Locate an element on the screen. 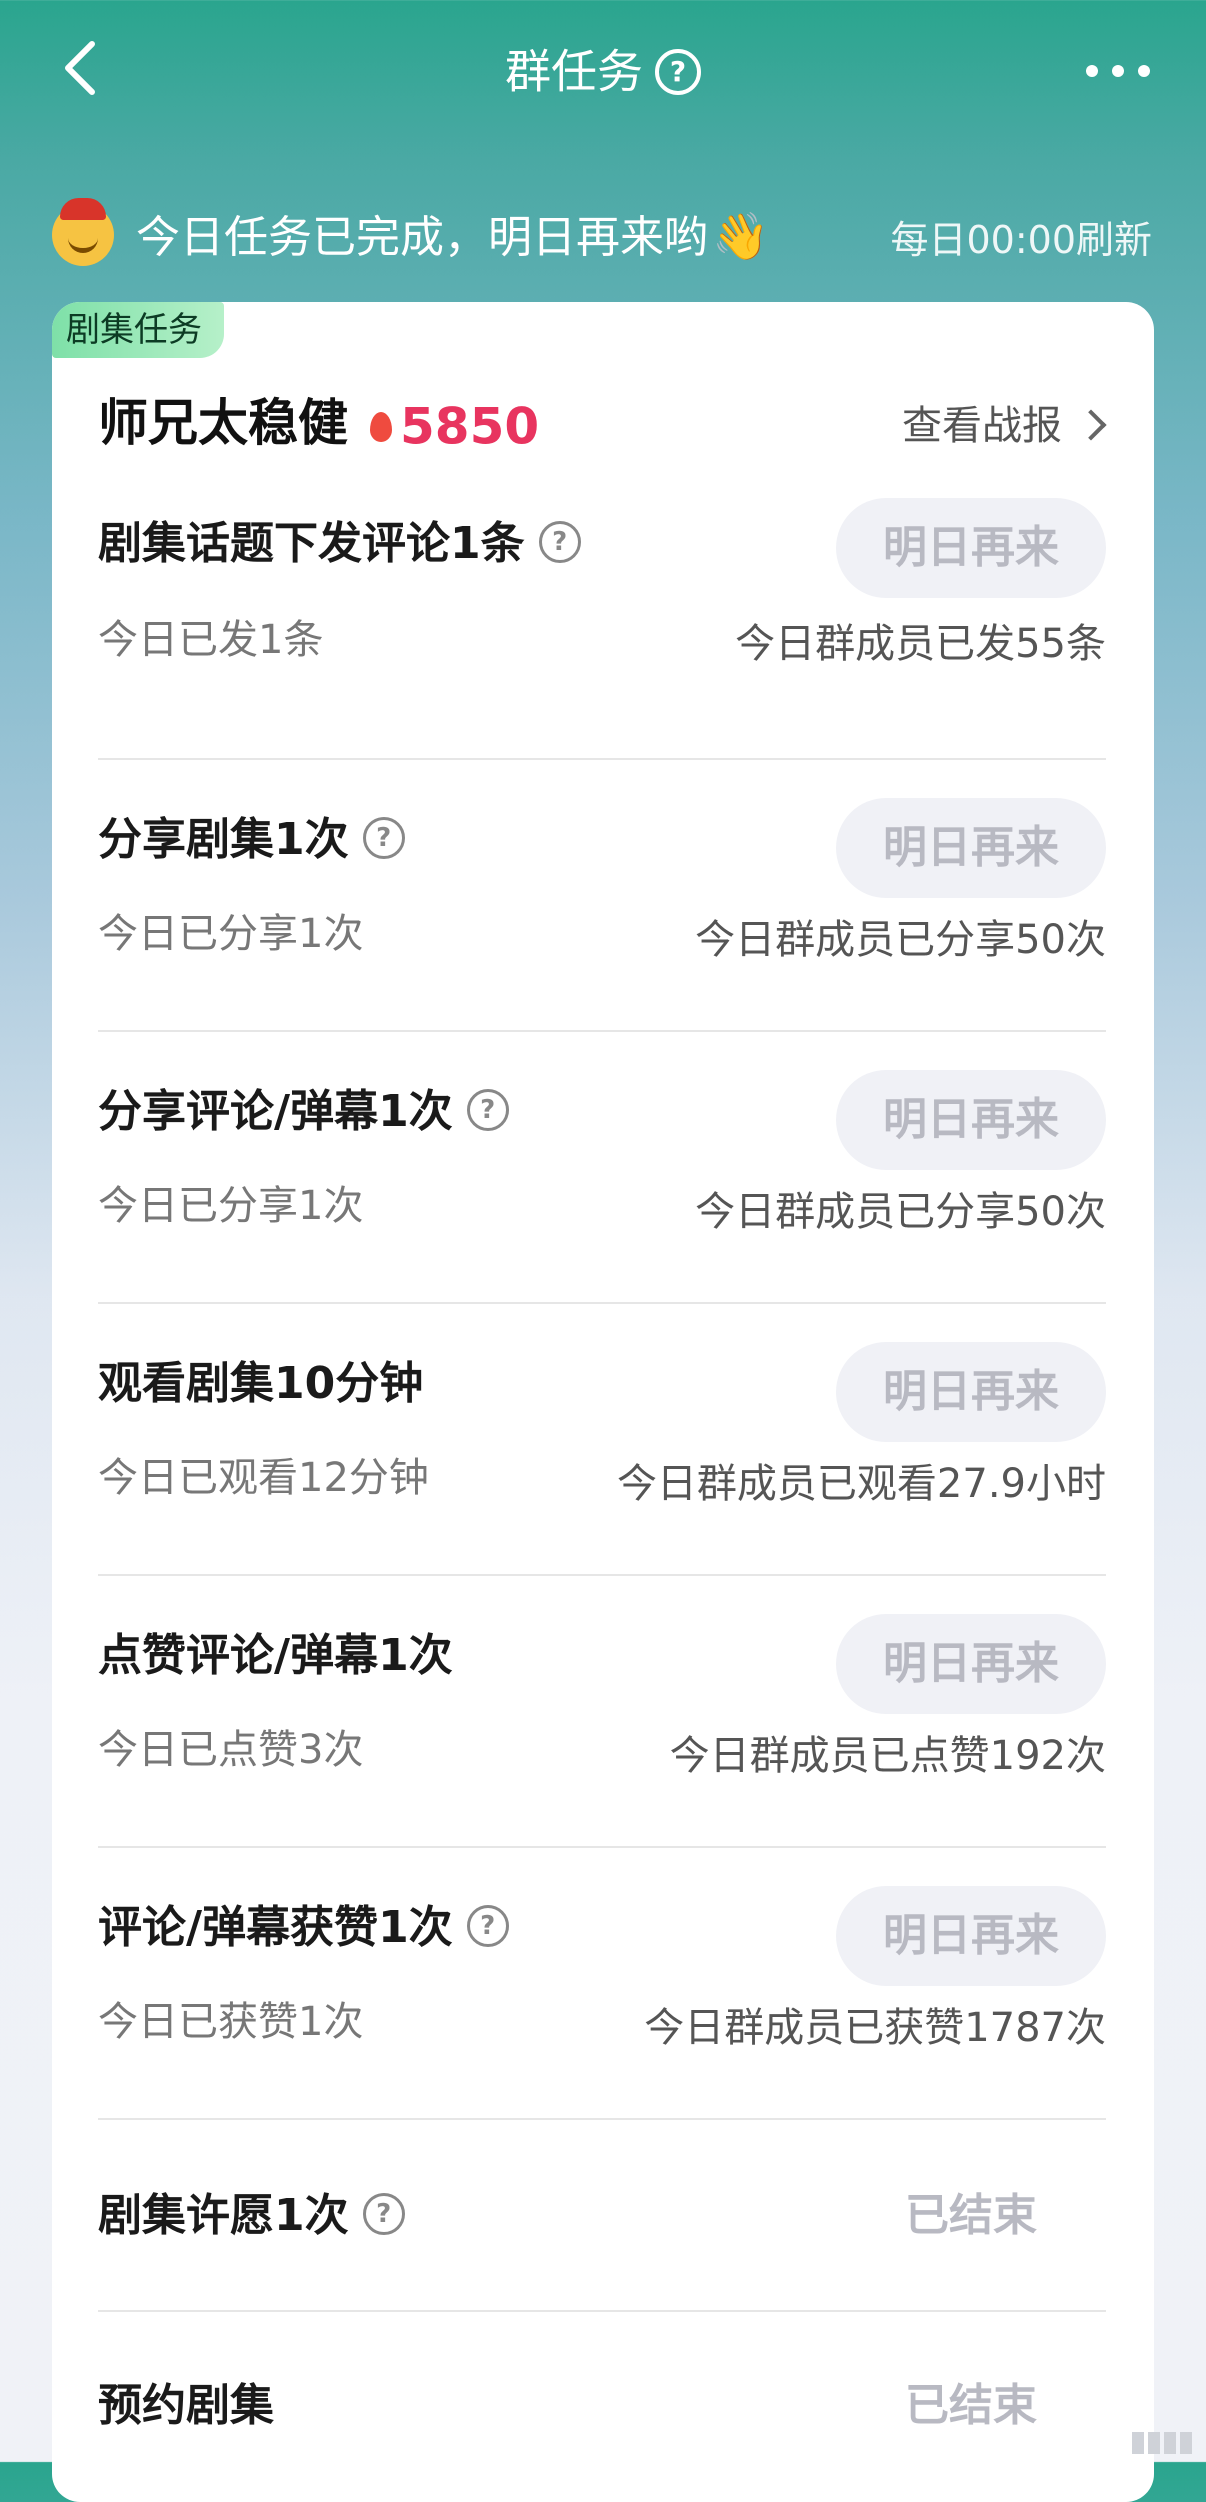 The height and width of the screenshot is (2502, 1206). more-dots-icon is located at coordinates (1111, 71).